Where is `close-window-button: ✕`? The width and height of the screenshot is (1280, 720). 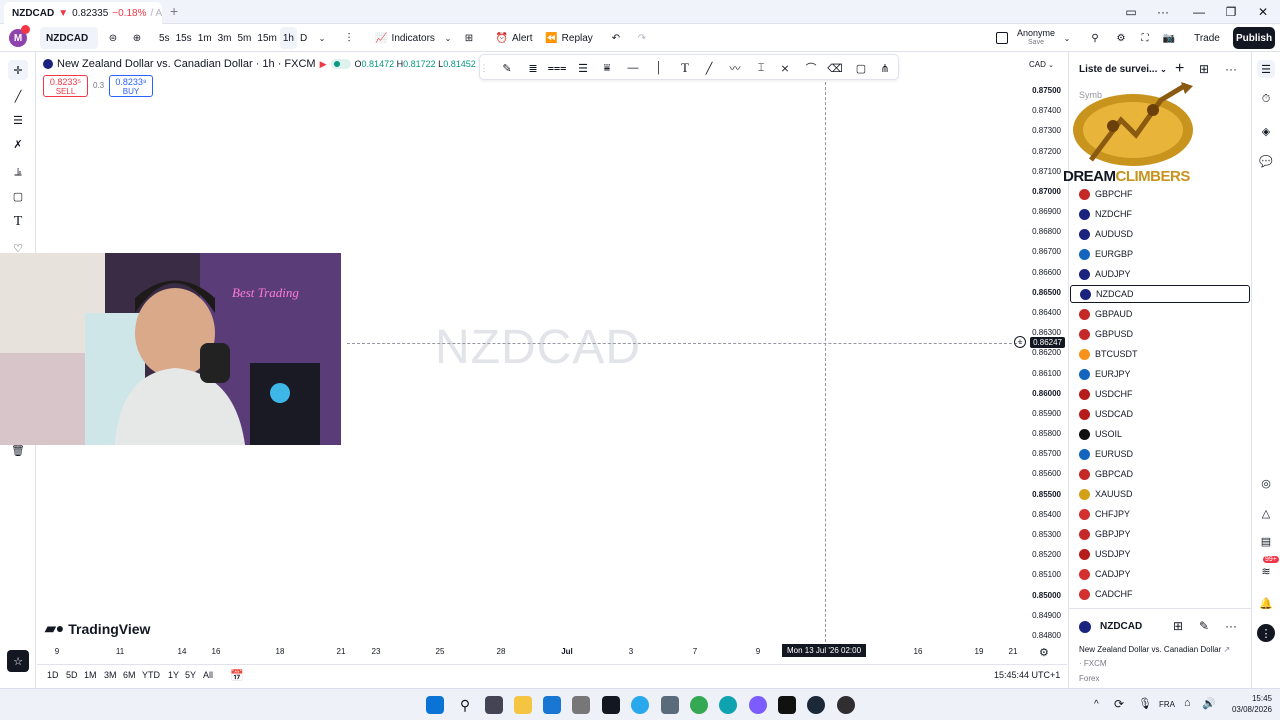
close-window-button: ✕ is located at coordinates (1263, 12).